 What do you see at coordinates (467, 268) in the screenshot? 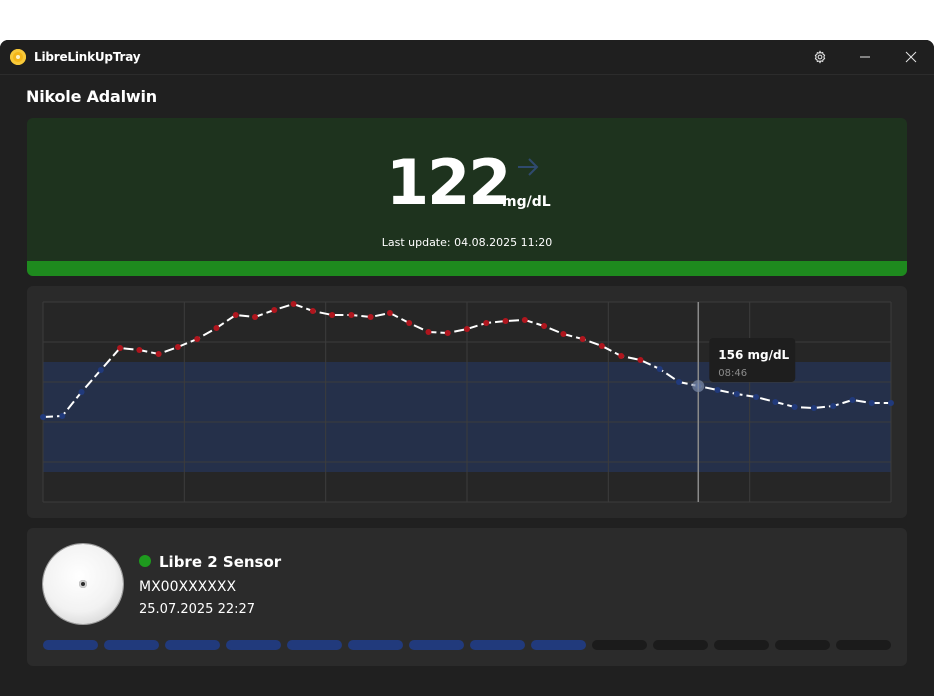
I see `glucose-status-bar` at bounding box center [467, 268].